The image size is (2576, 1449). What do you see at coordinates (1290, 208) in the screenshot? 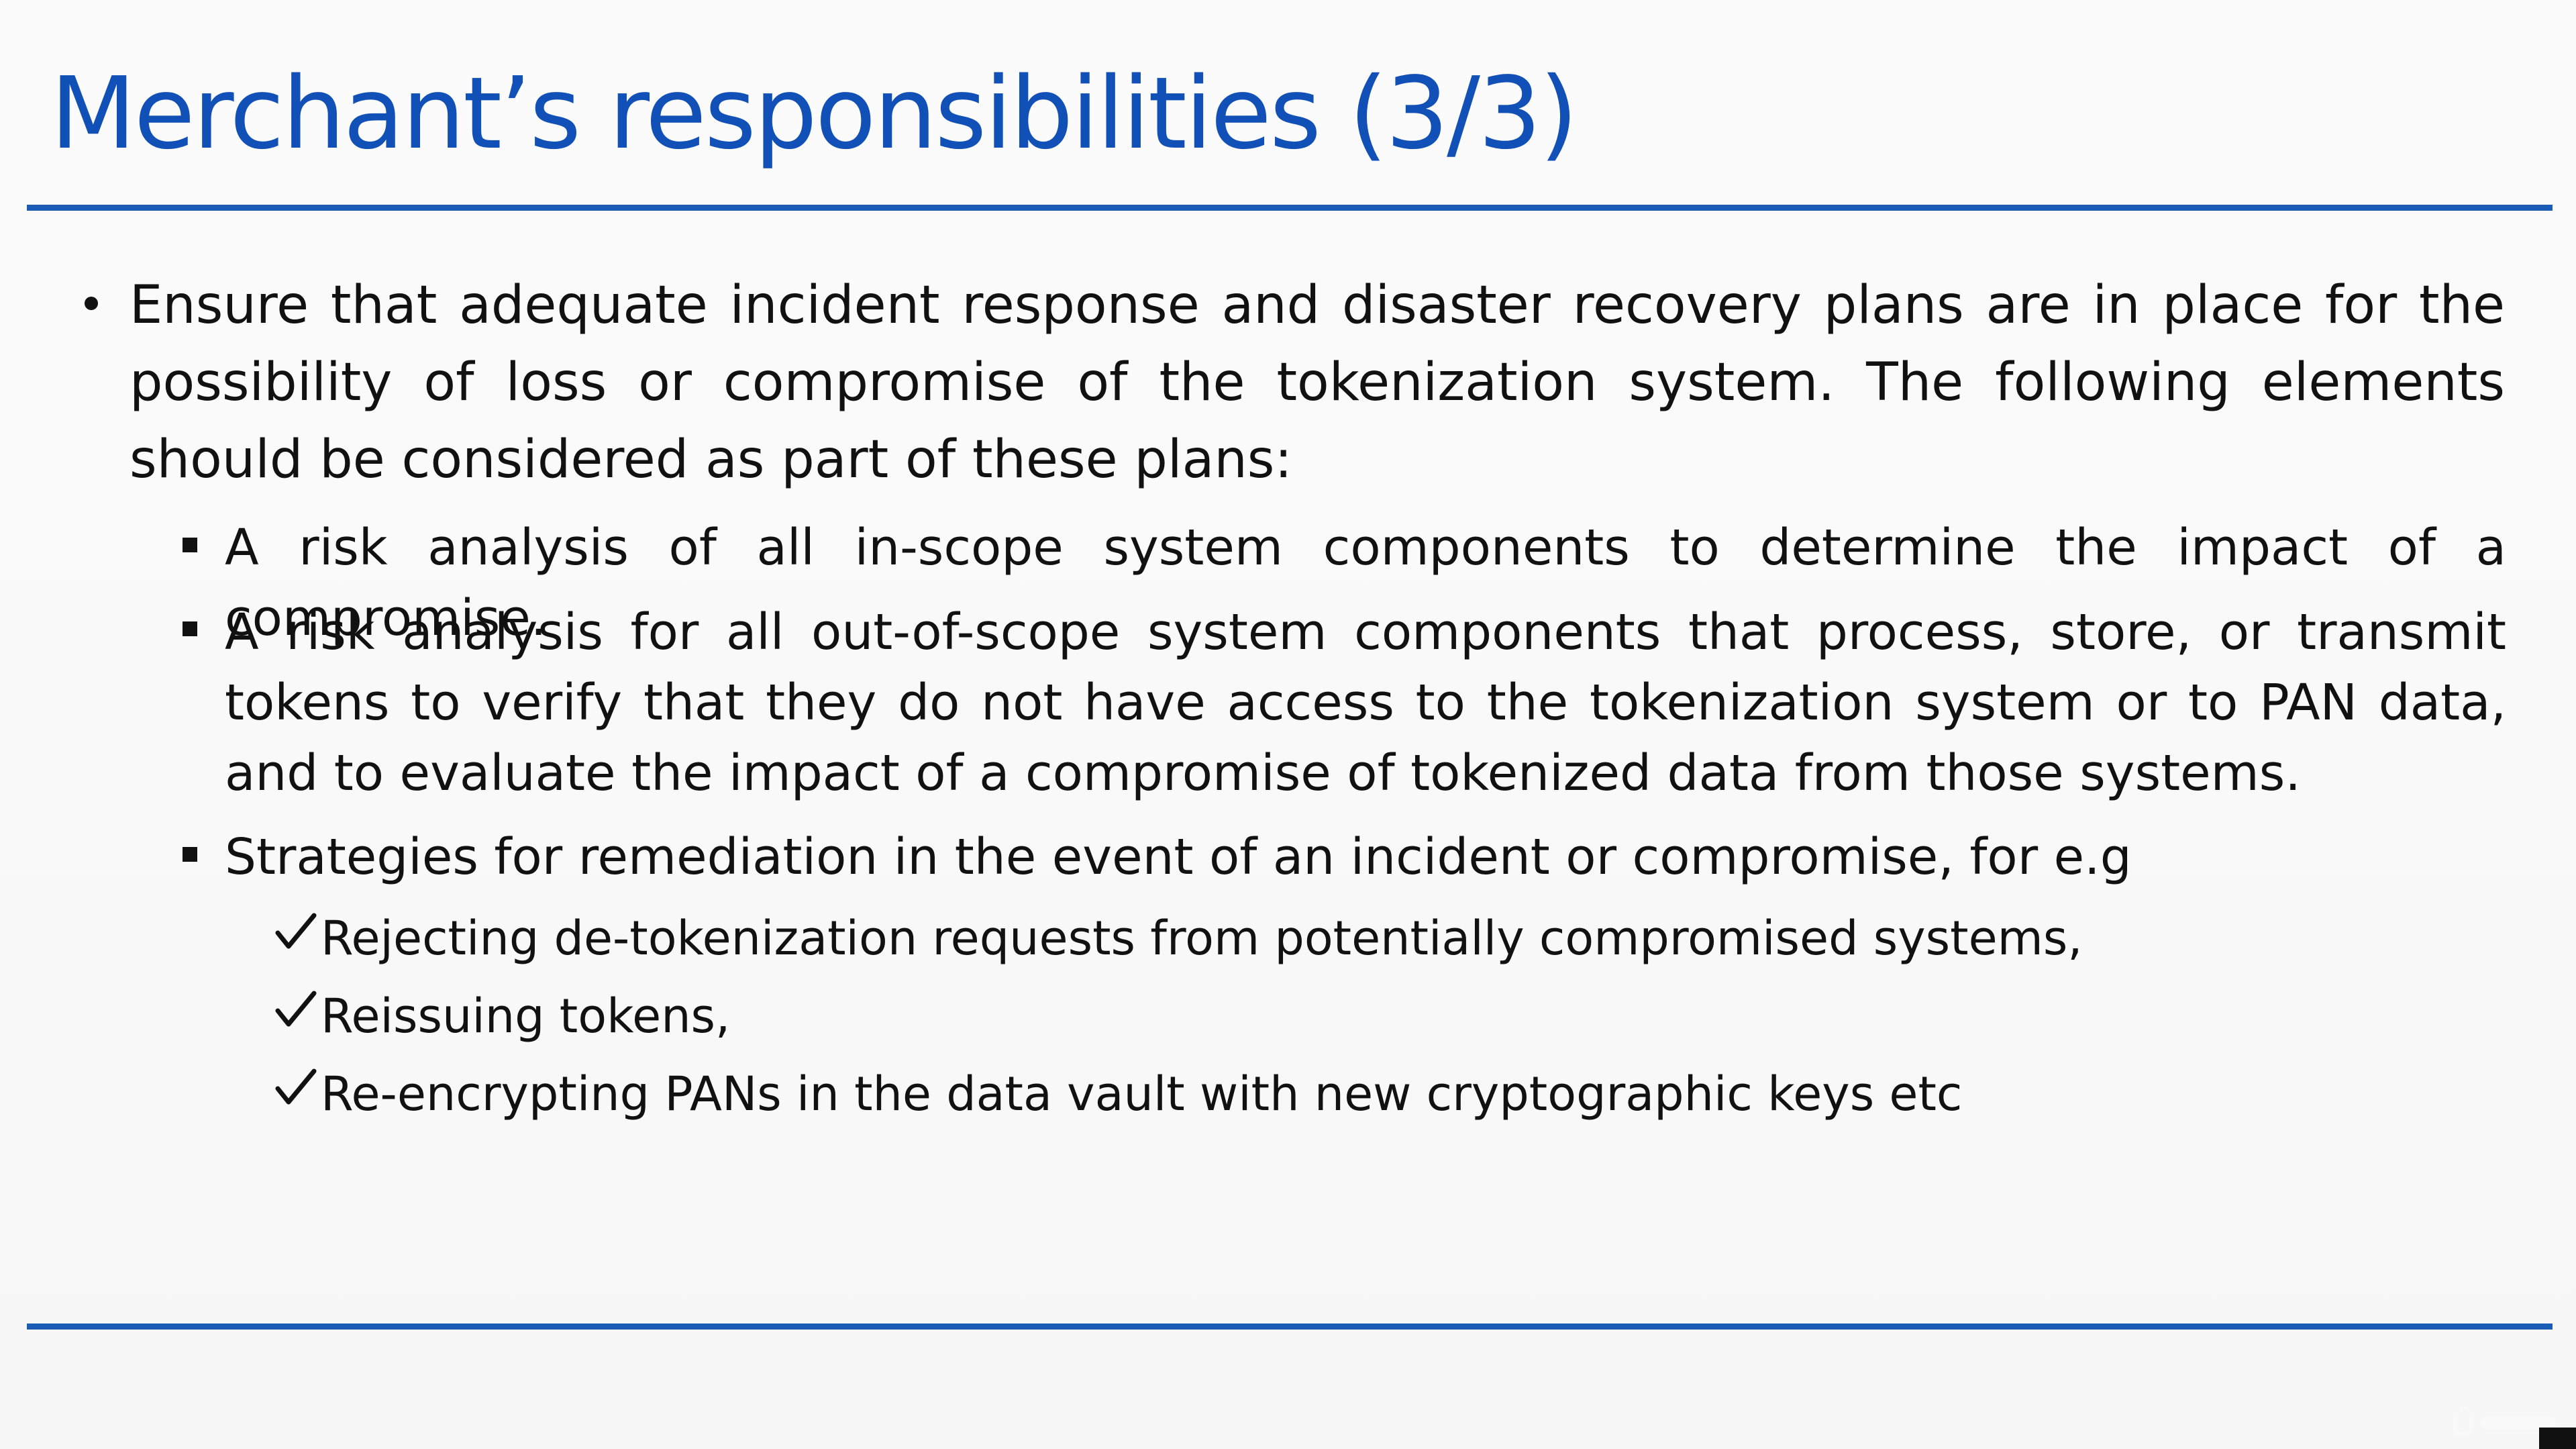
I see `title-divider` at bounding box center [1290, 208].